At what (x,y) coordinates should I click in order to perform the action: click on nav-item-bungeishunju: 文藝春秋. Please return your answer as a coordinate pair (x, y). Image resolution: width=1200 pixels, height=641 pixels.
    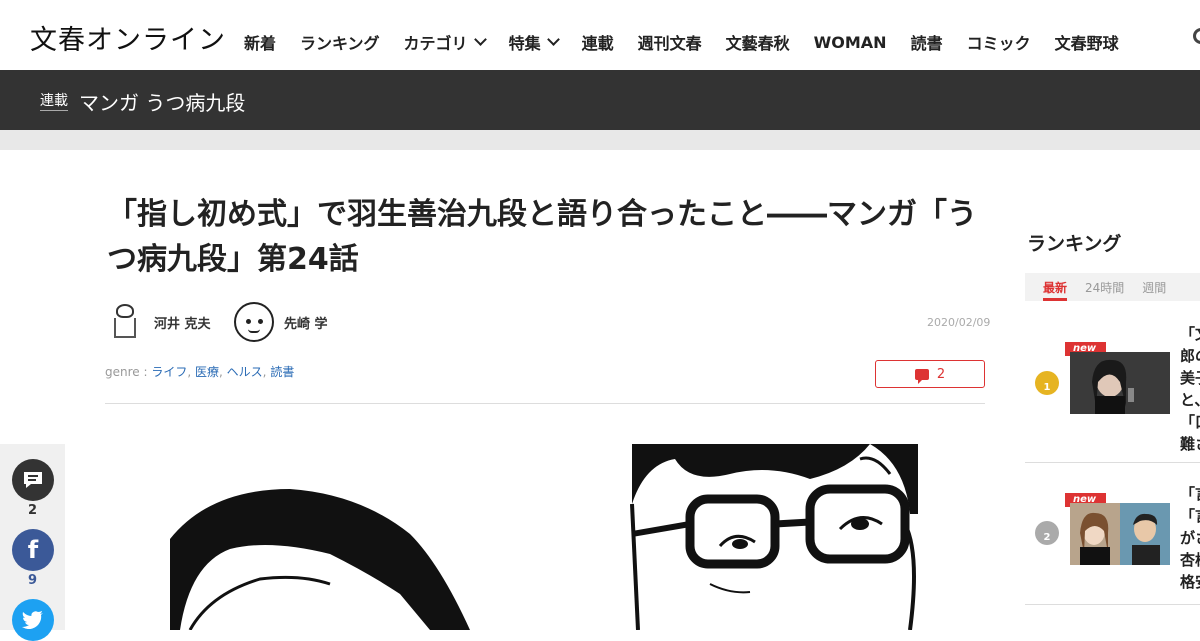
    Looking at the image, I should click on (758, 42).